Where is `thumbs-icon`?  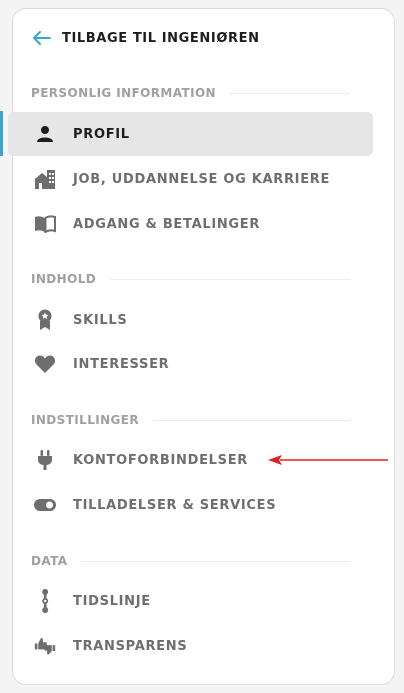 thumbs-icon is located at coordinates (45, 646).